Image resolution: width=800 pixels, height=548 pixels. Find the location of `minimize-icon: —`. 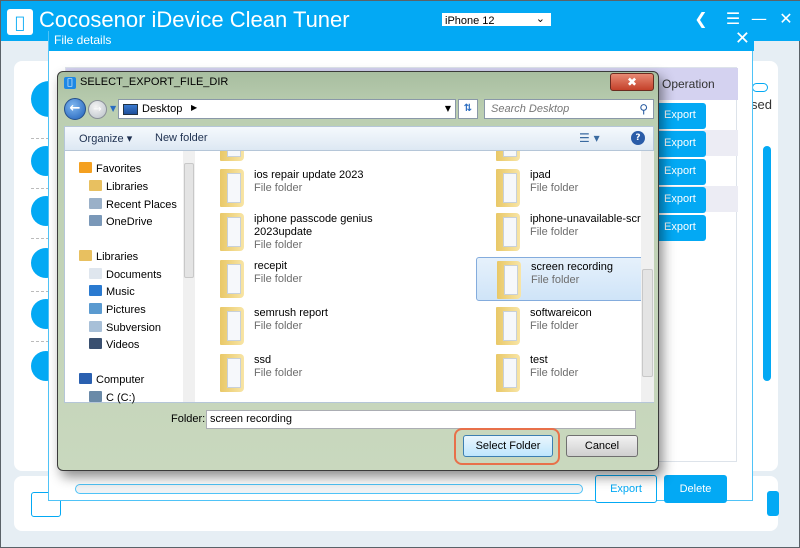

minimize-icon: — is located at coordinates (759, 18).